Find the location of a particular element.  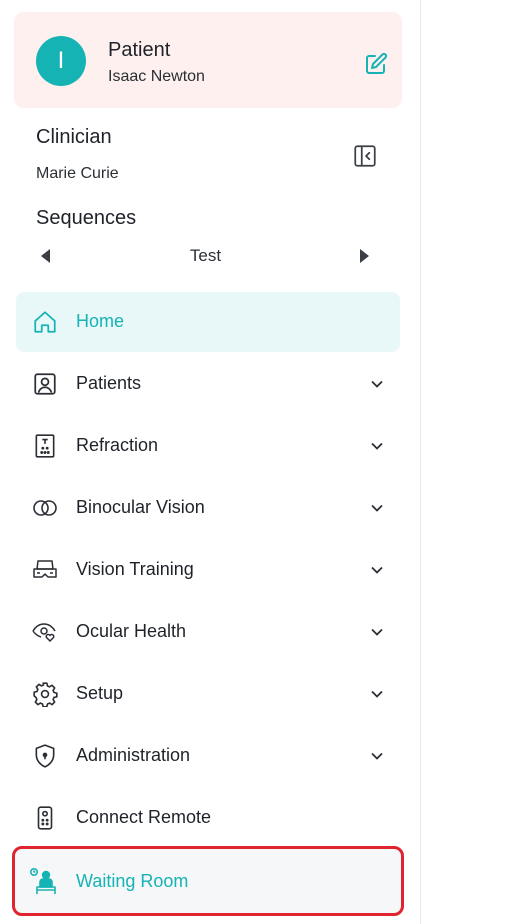

binocular-icon is located at coordinates (45, 508).